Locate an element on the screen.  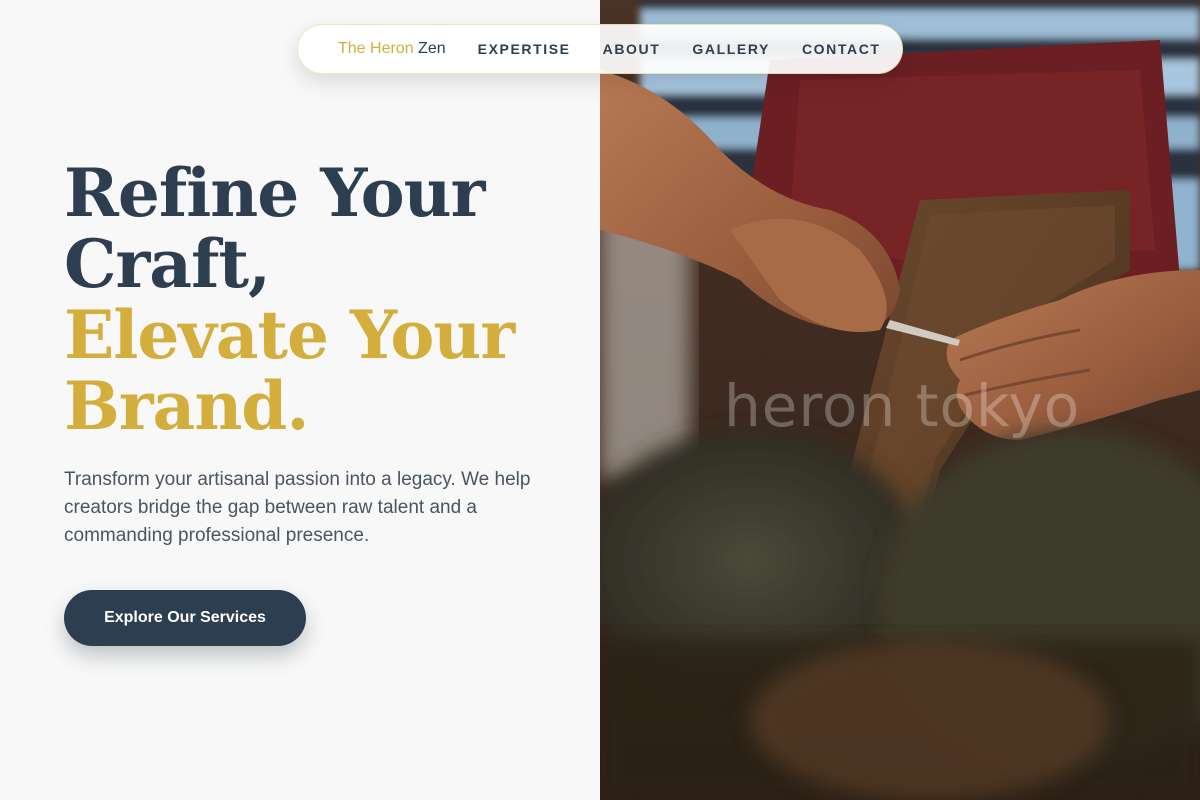
nav-link-expertise: EXPERTISE is located at coordinates (524, 49).